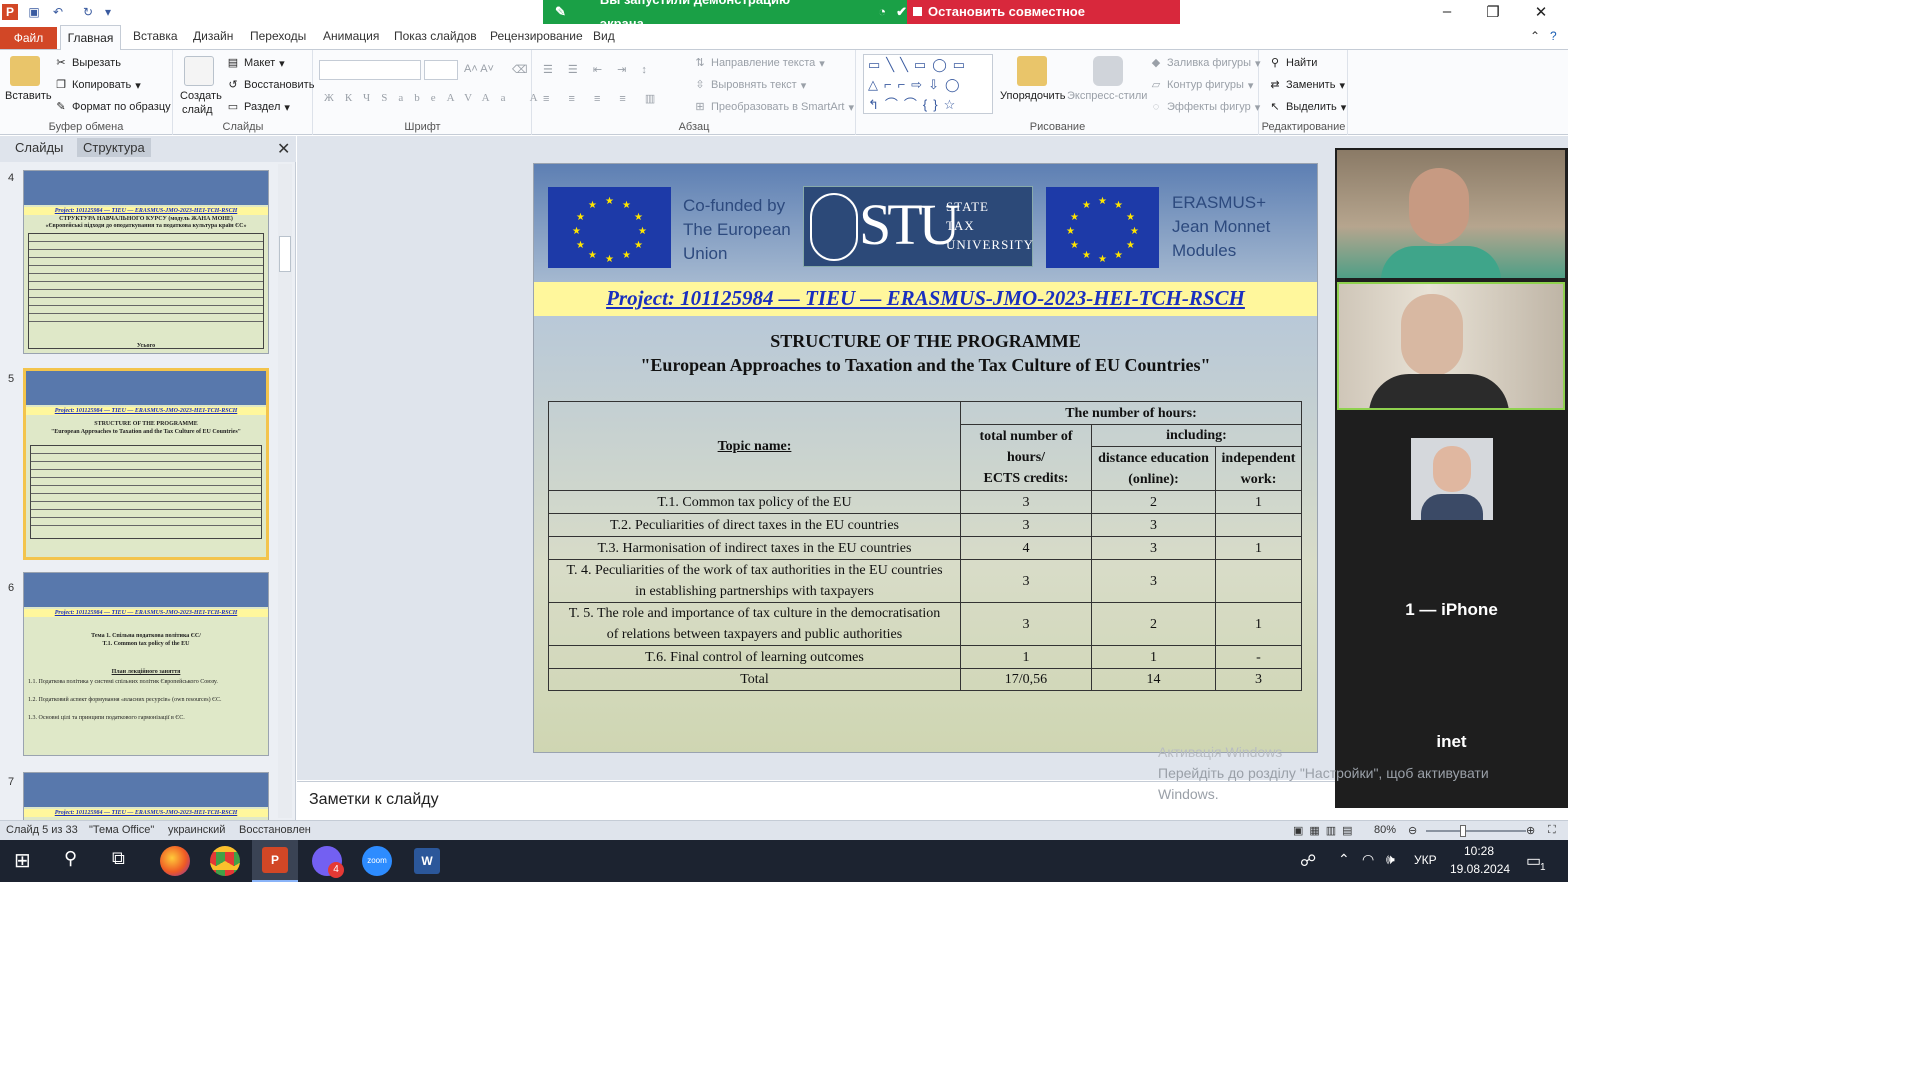 This screenshot has width=1920, height=1080. Describe the element at coordinates (1463, 831) in the screenshot. I see `zoom-slider-handle` at that location.